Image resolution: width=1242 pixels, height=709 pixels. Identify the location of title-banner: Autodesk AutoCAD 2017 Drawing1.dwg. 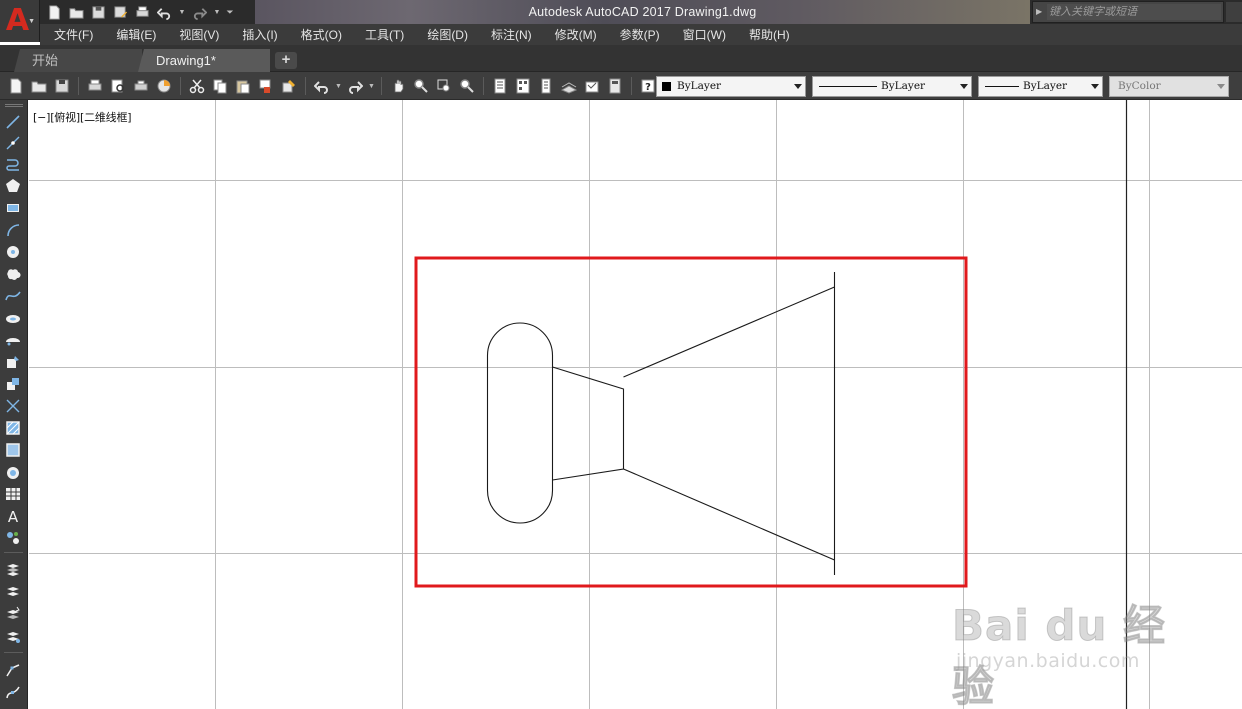
(642, 12).